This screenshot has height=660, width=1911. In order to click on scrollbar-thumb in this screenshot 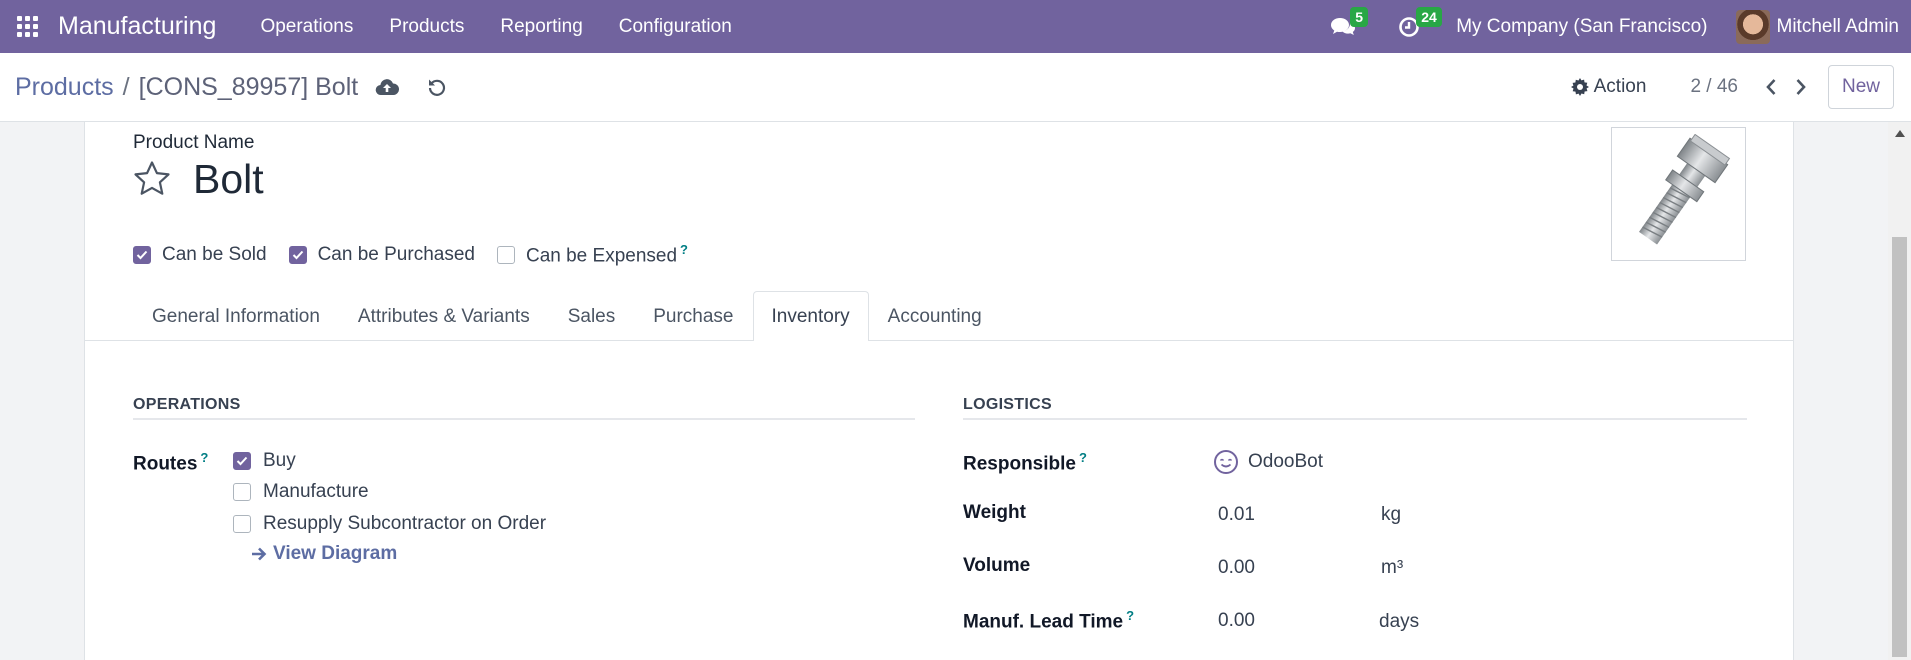, I will do `click(1899, 447)`.